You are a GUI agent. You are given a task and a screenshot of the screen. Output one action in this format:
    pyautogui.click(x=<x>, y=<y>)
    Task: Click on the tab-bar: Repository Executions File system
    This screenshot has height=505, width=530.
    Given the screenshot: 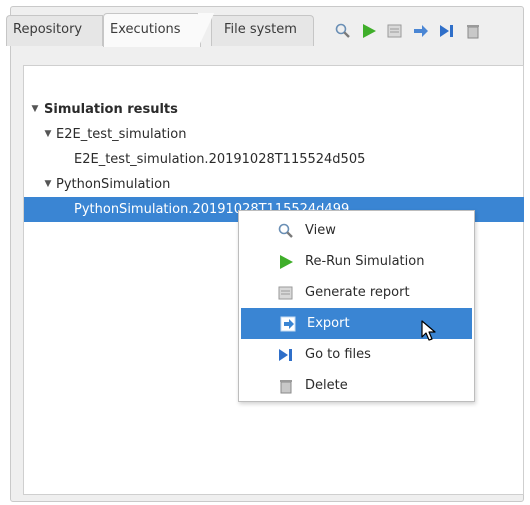 What is the action you would take?
    pyautogui.click(x=261, y=30)
    